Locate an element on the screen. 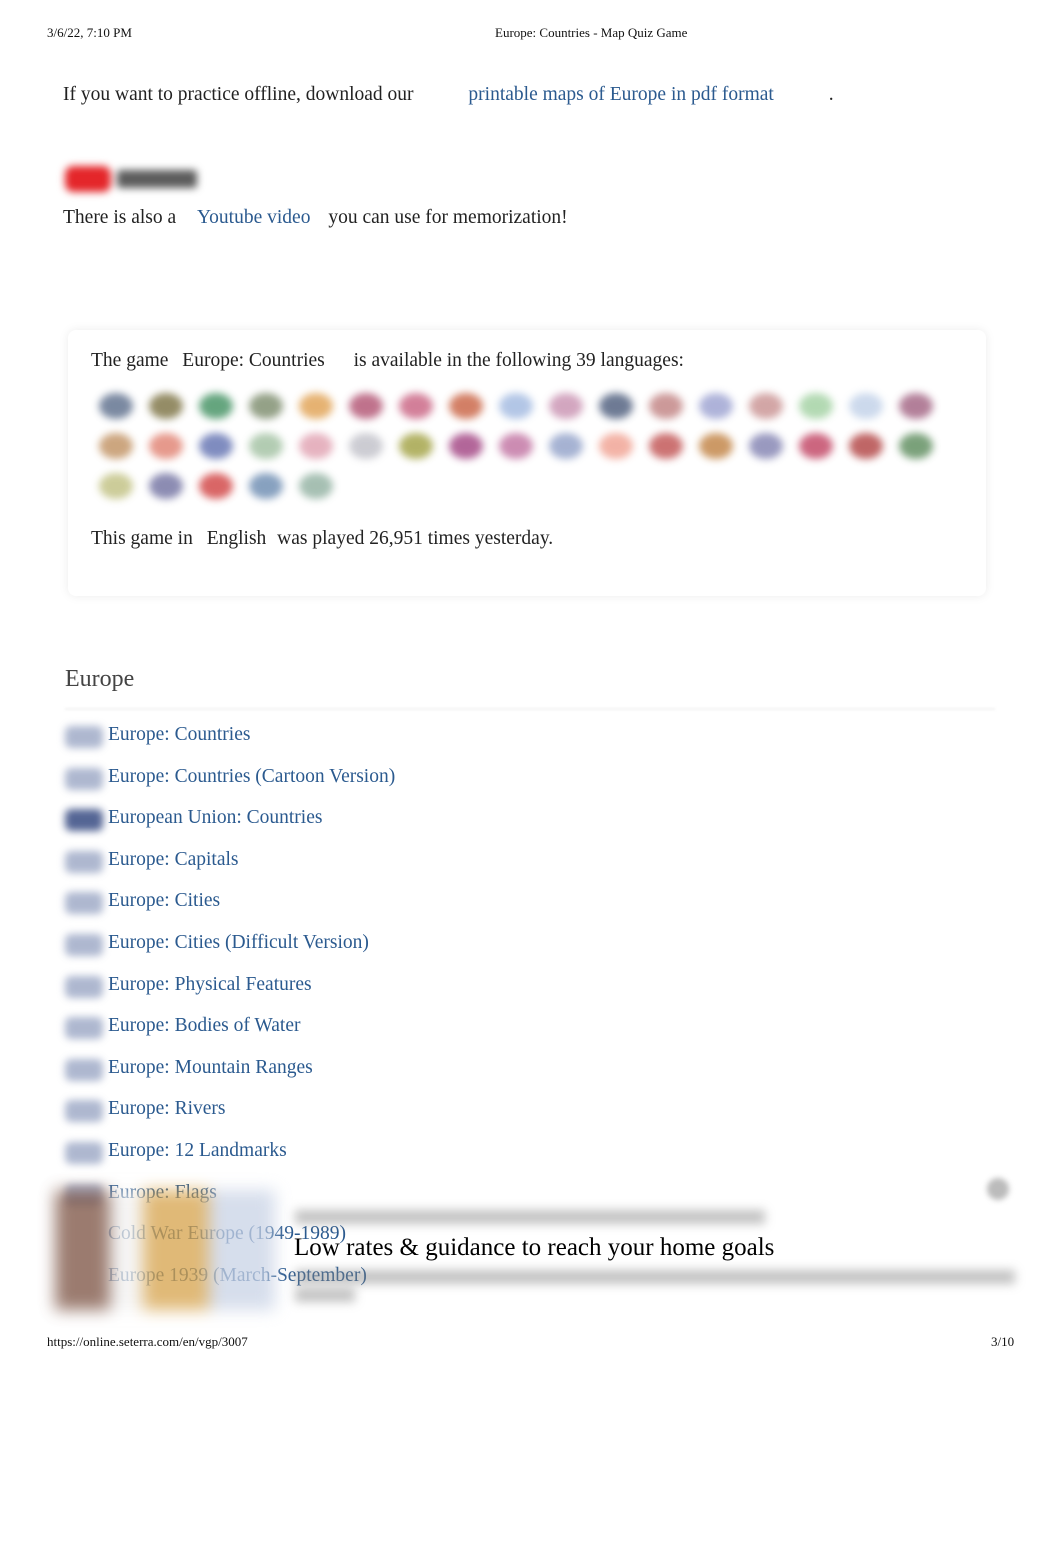 This screenshot has width=1062, height=1561. game-link: Europe: Countries (Cartoon Version) is located at coordinates (251, 777).